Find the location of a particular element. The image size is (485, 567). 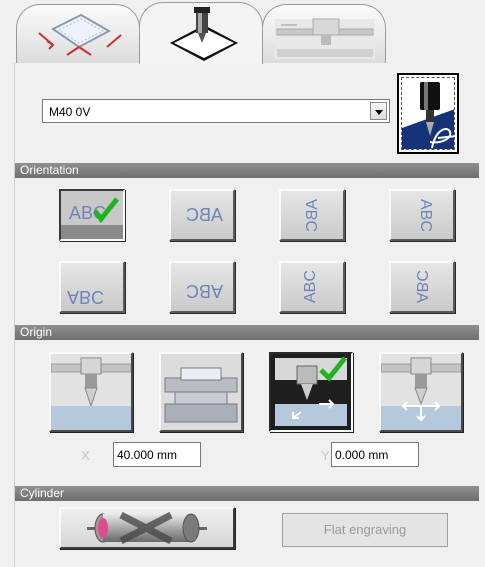

orientation-rotated-180: ABC is located at coordinates (202, 287).